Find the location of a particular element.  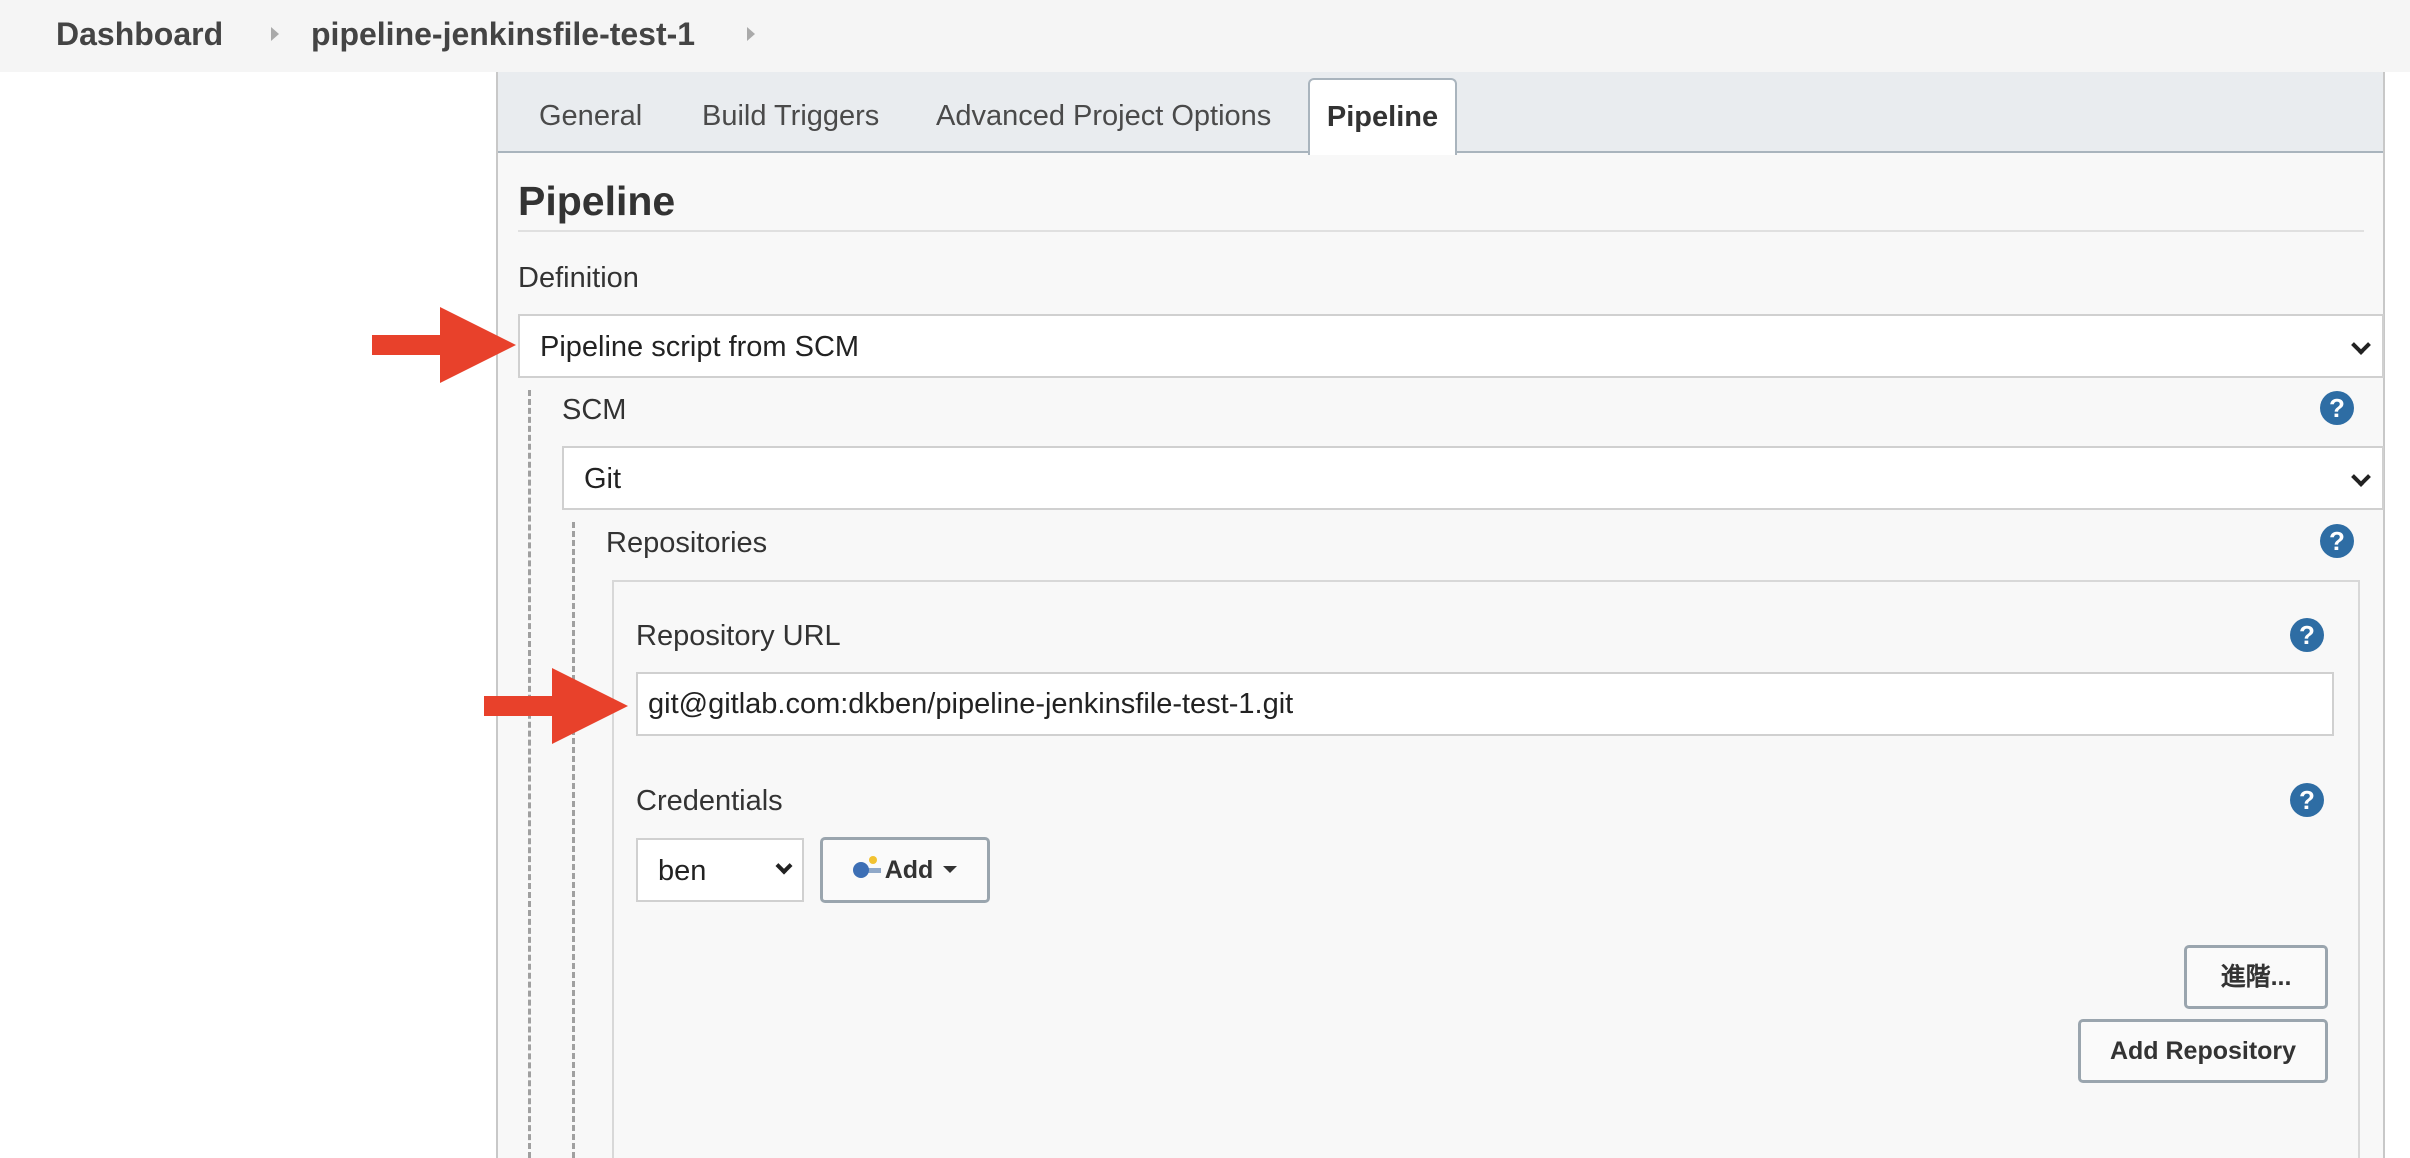

credentials-select: ben is located at coordinates (720, 870).